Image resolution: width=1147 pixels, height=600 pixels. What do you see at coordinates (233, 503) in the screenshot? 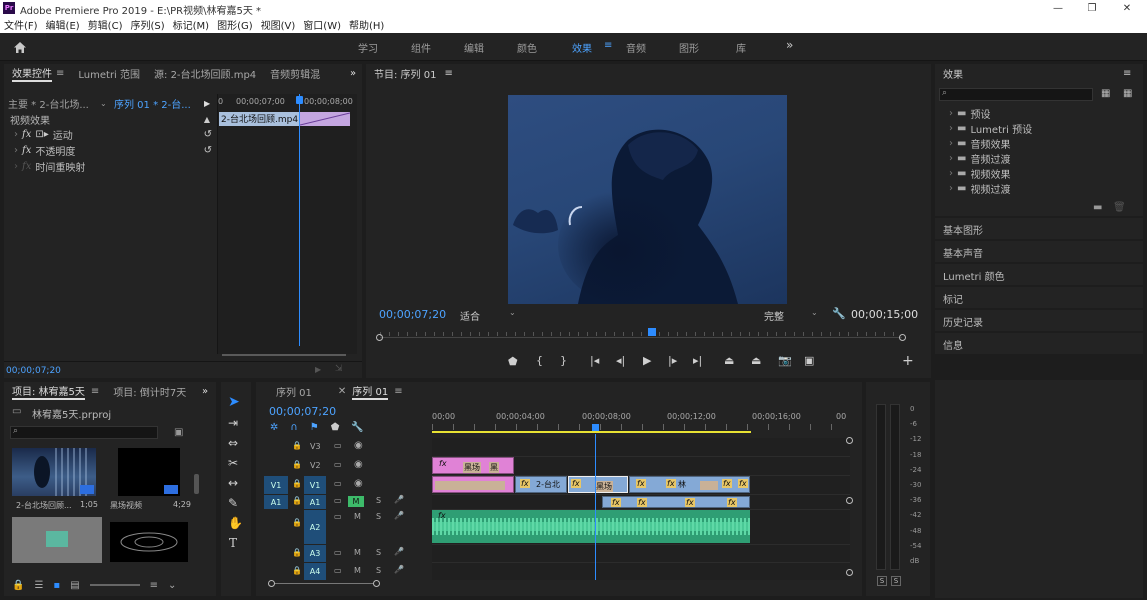
I see `pen-icon: ✎` at bounding box center [233, 503].